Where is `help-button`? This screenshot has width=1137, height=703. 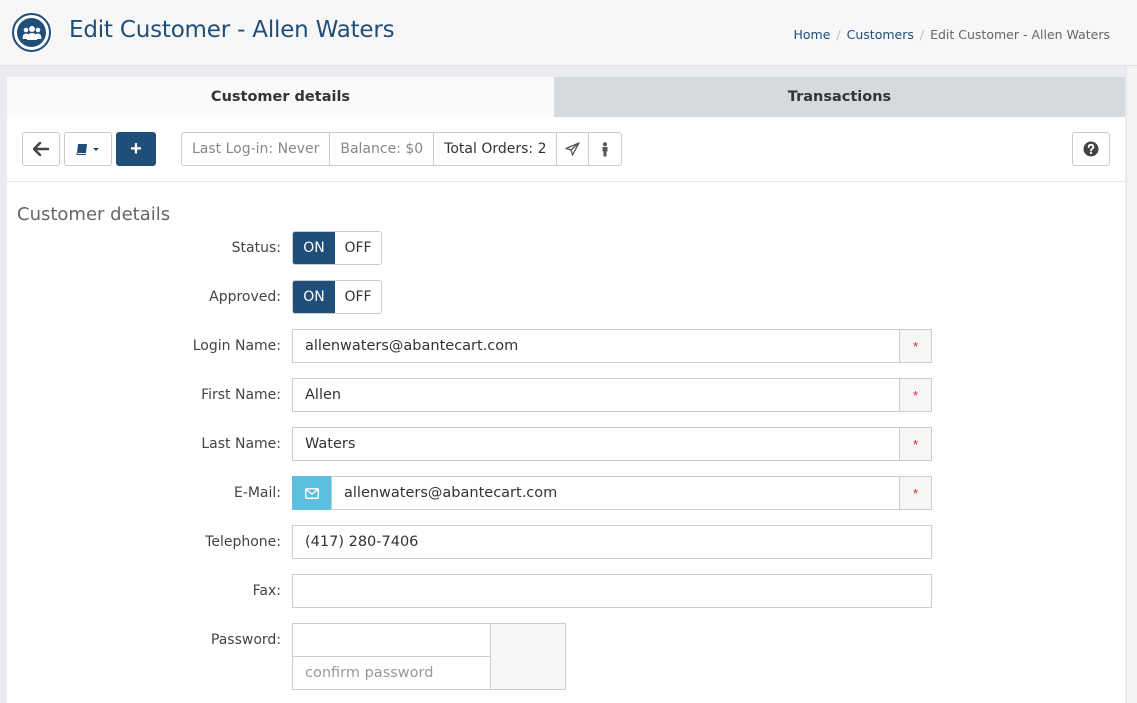
help-button is located at coordinates (1091, 149).